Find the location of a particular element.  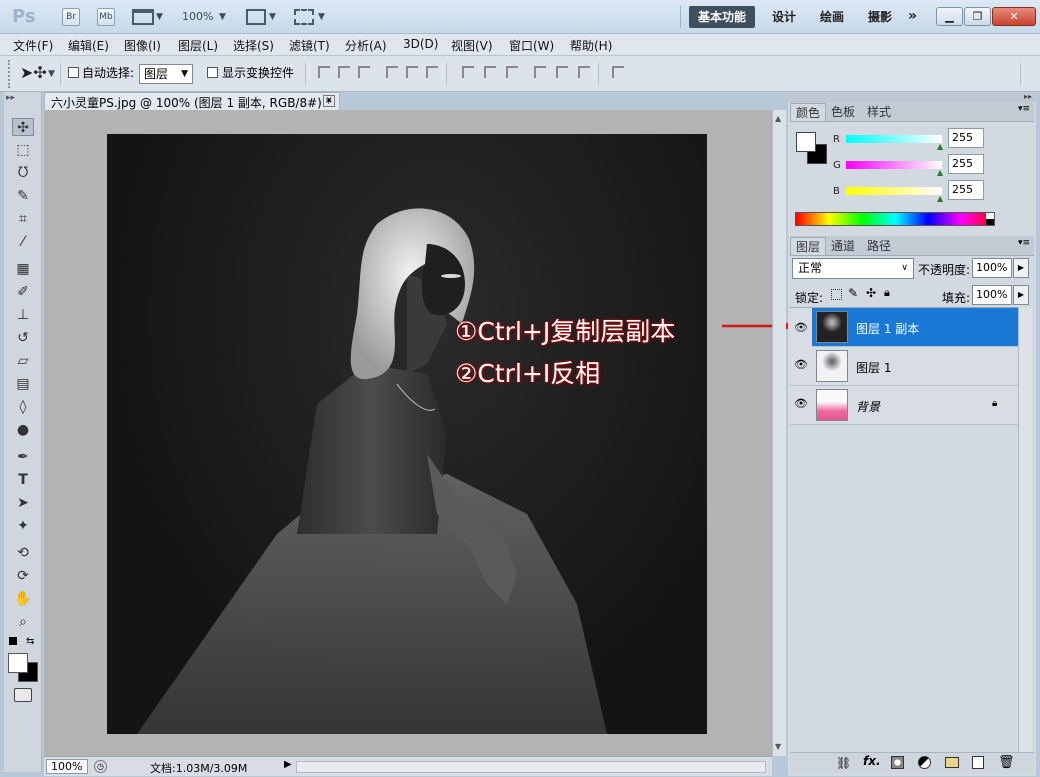

lasso-tool-icon: ᘮ is located at coordinates (23, 173).